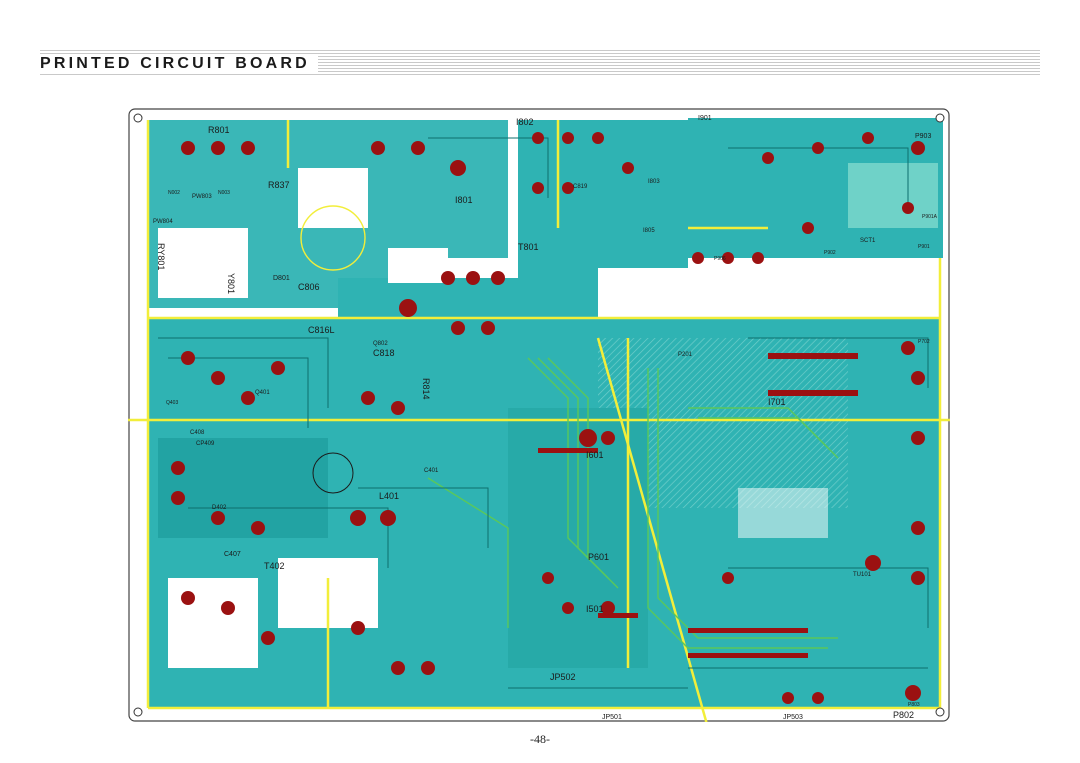 The height and width of the screenshot is (763, 1080). What do you see at coordinates (205, 444) in the screenshot?
I see `label-cp409: CP409` at bounding box center [205, 444].